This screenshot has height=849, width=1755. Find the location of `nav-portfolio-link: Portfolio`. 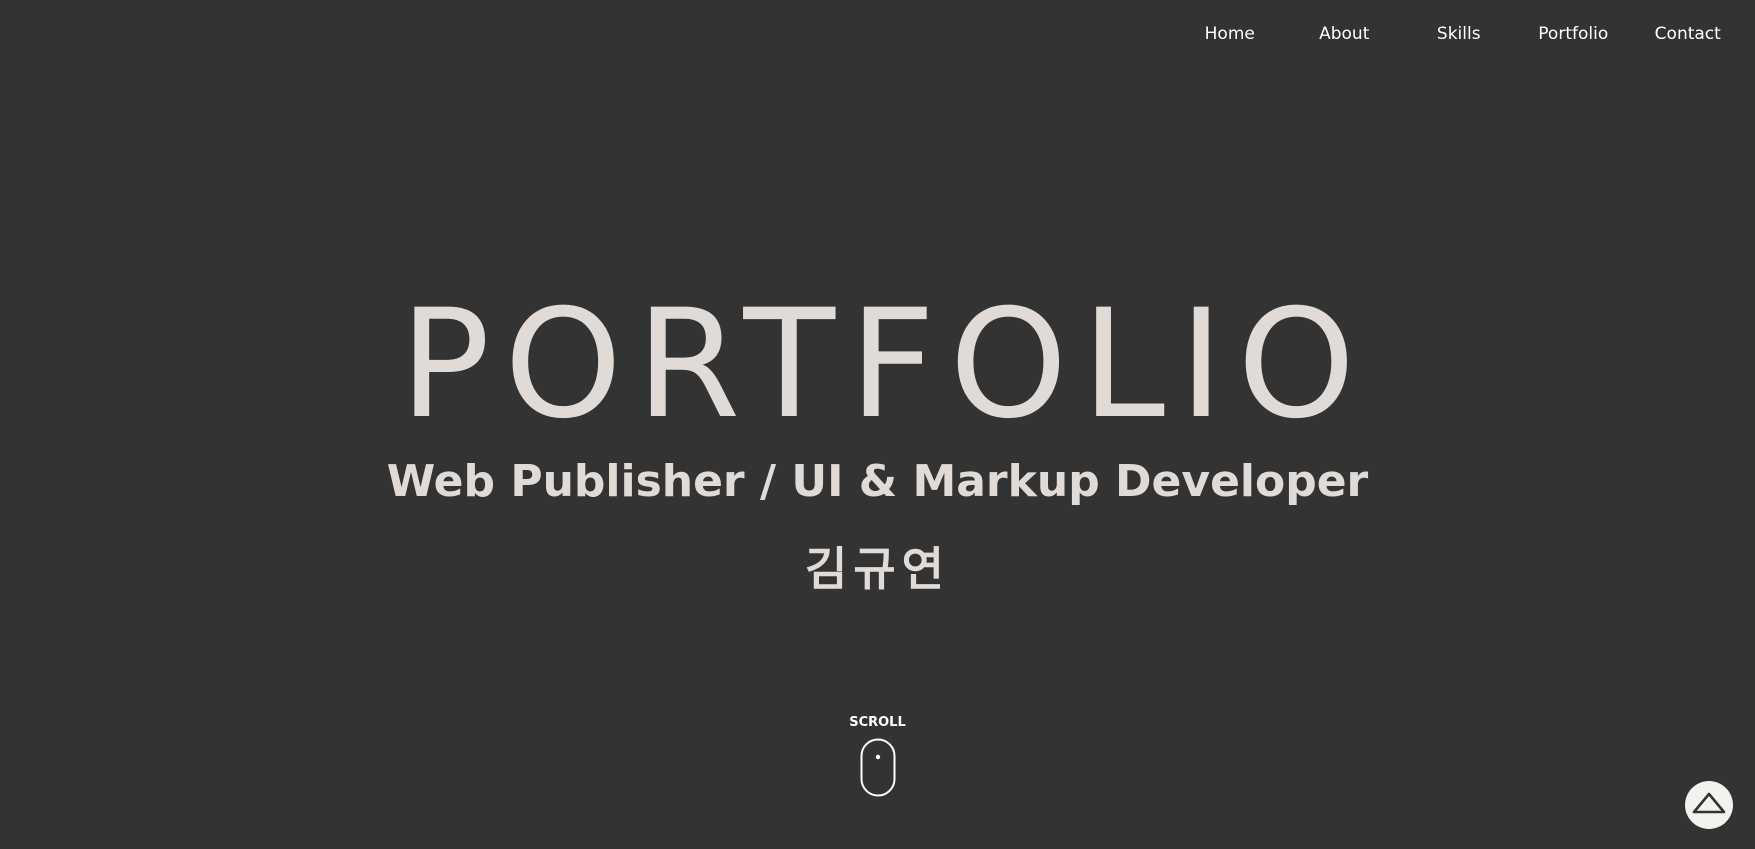

nav-portfolio-link: Portfolio is located at coordinates (1573, 34).